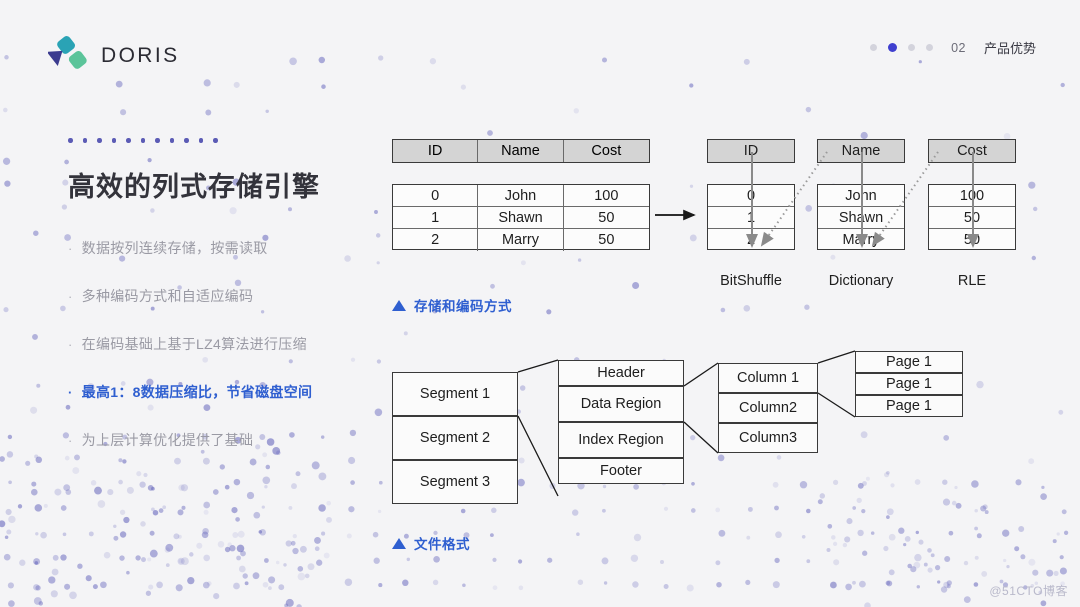 The width and height of the screenshot is (1080, 607). Describe the element at coordinates (751, 151) in the screenshot. I see `column-header-bitshuffle: ID` at that location.